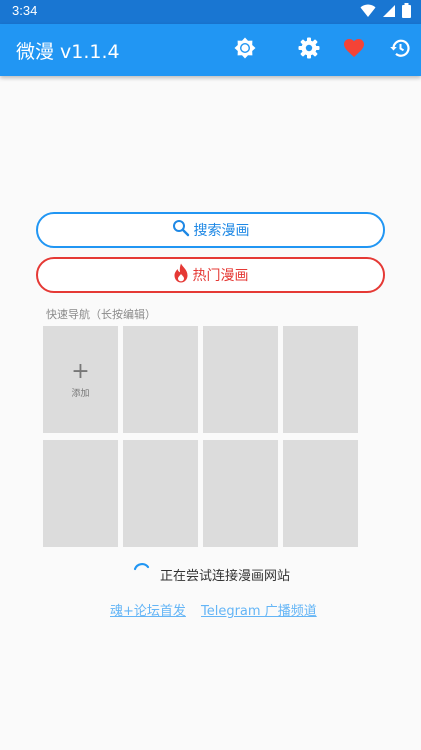 Image resolution: width=421 pixels, height=750 pixels. I want to click on brightness-icon, so click(245, 50).